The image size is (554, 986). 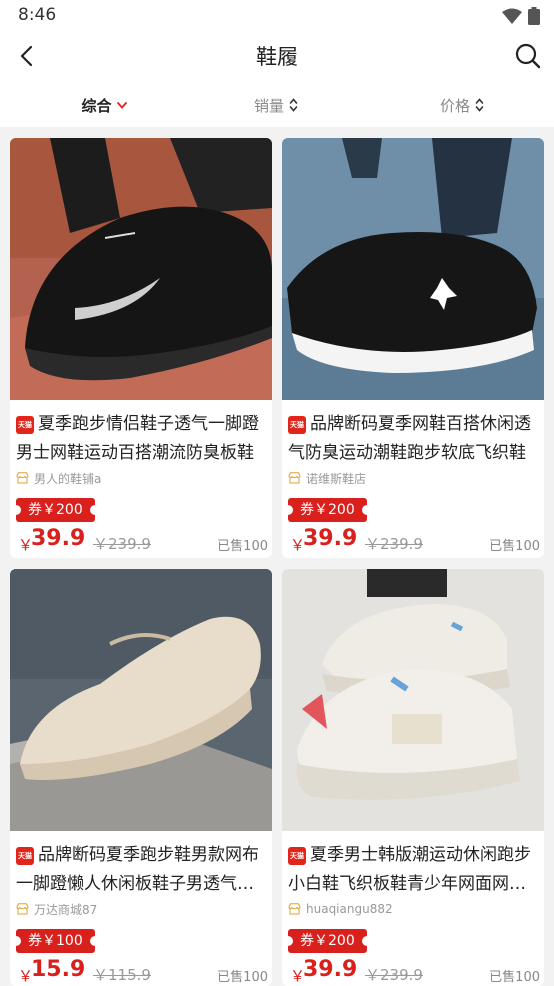 I want to click on status-bar: 8:46, so click(x=277, y=15).